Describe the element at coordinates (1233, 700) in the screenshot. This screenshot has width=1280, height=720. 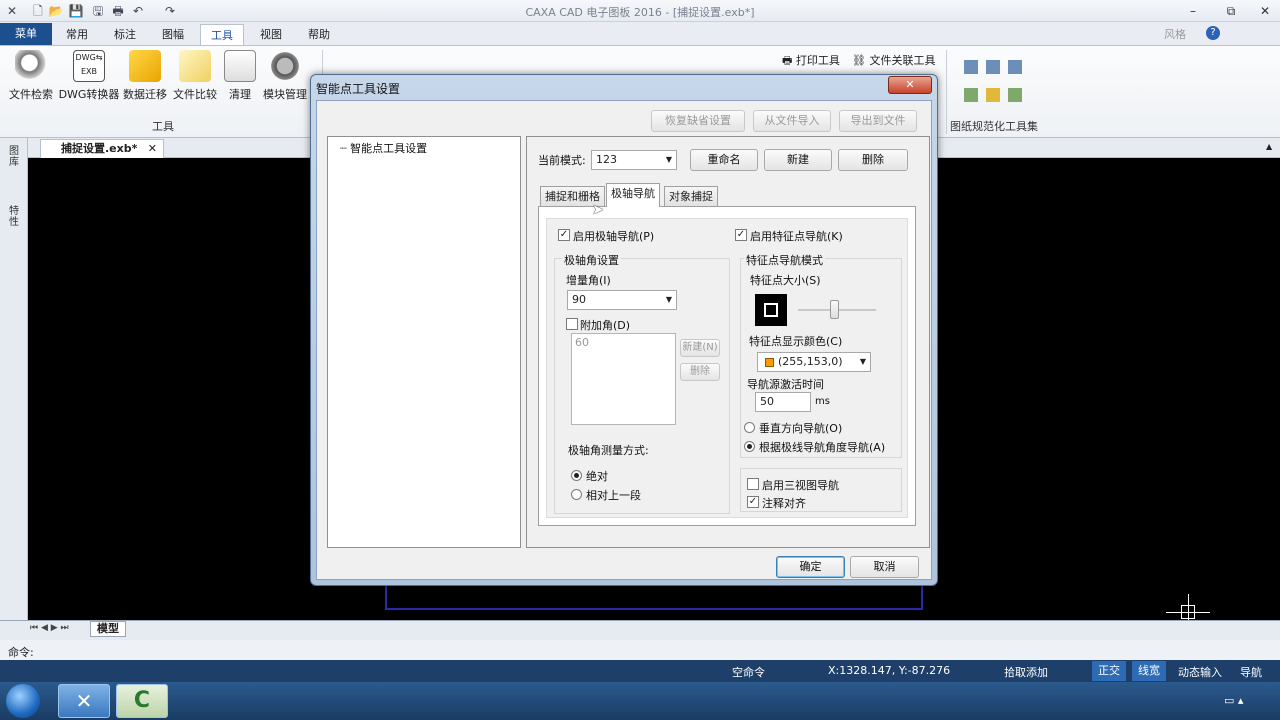
I see `tray-icons: ▭ ▴` at that location.